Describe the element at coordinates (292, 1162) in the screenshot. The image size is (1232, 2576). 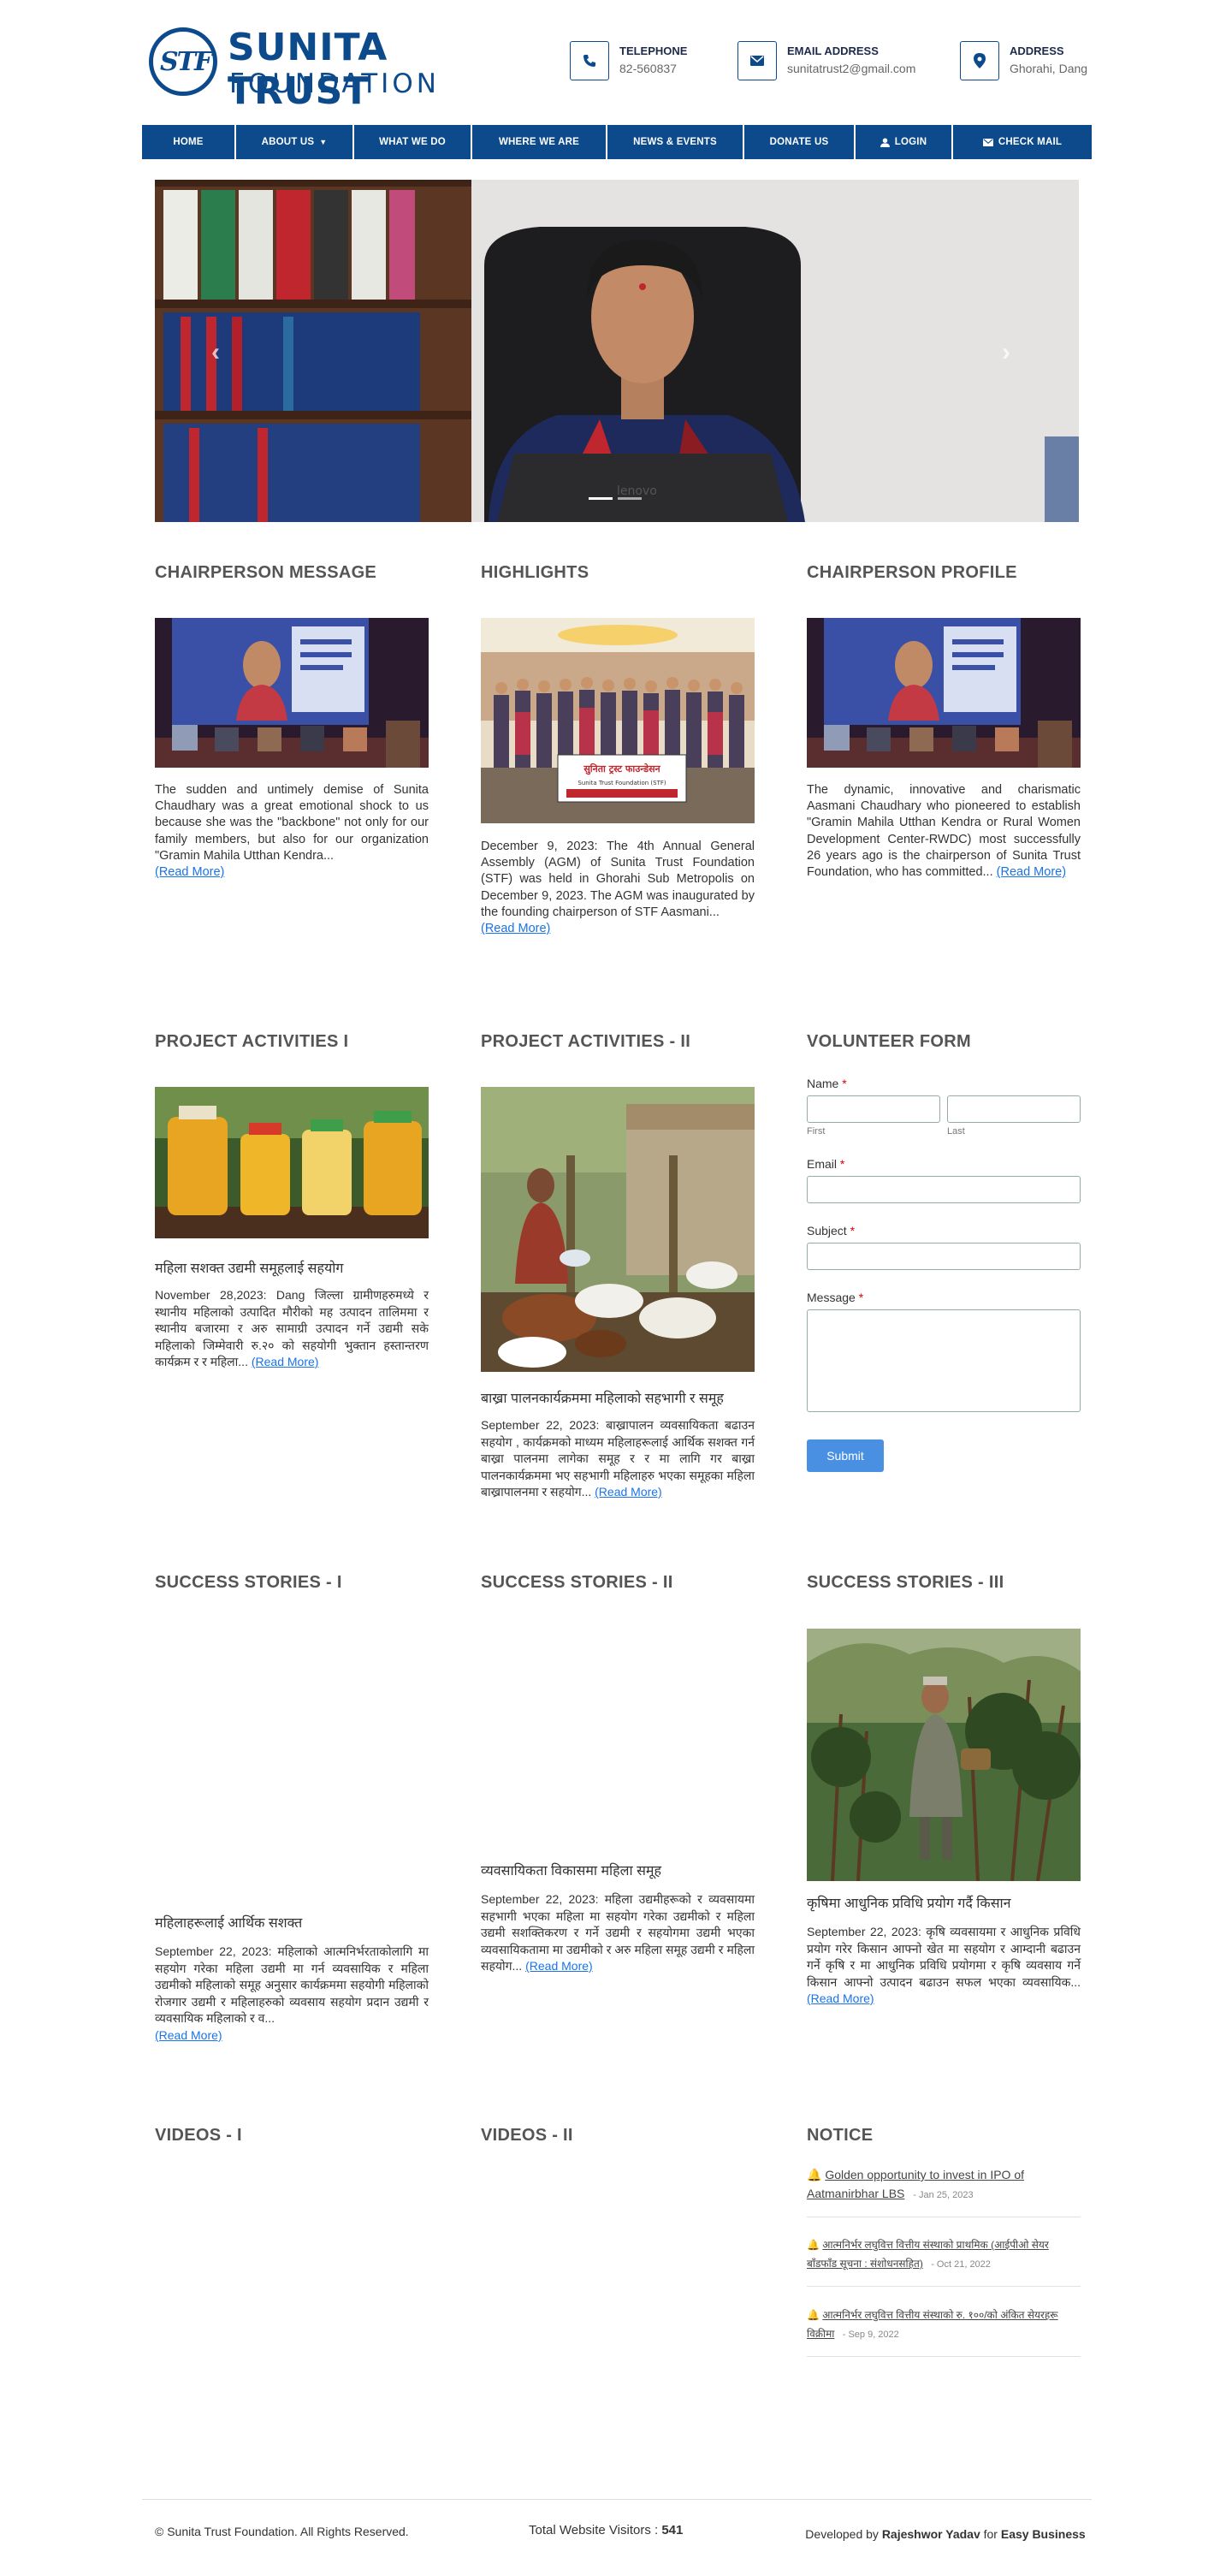
I see `project-activities-1-image` at that location.